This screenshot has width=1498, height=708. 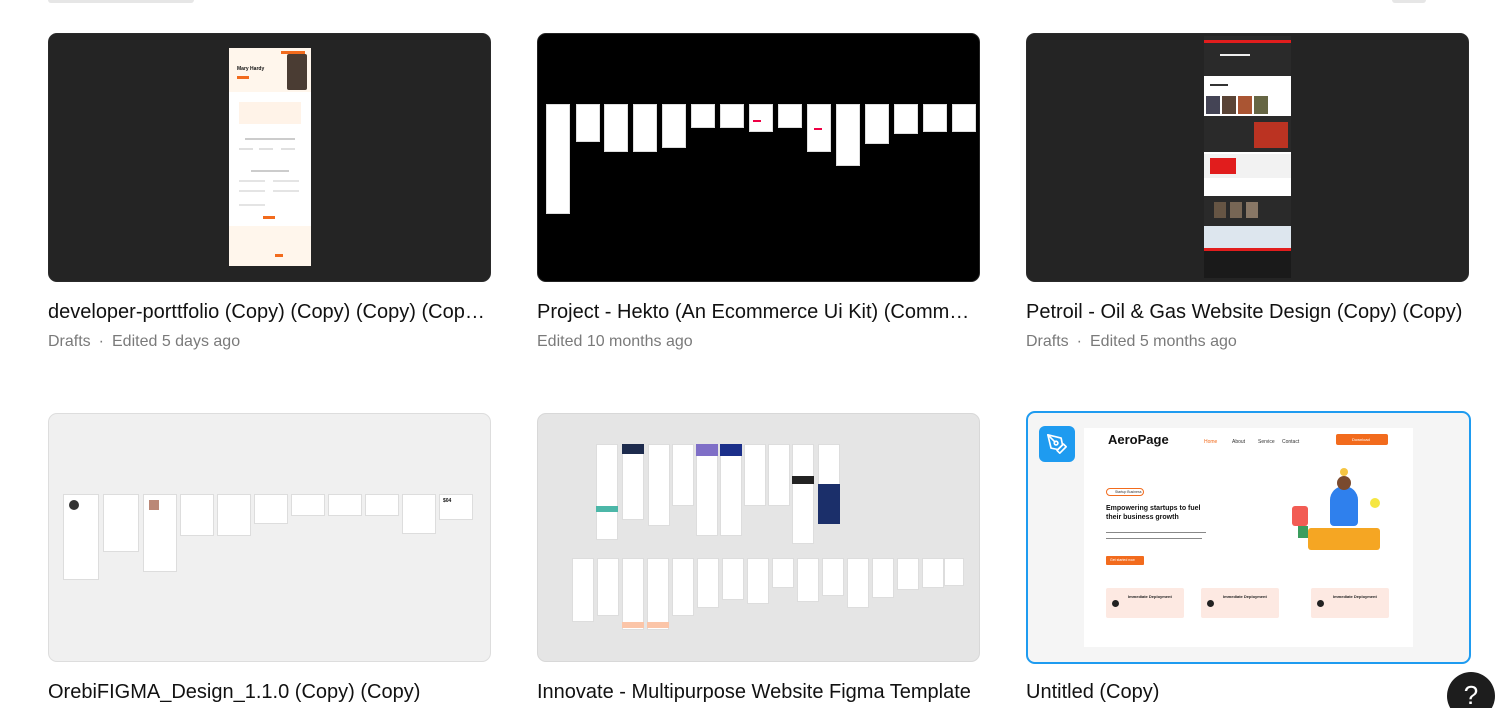 I want to click on aero-cta-label: Get started now, so click(x=1122, y=560).